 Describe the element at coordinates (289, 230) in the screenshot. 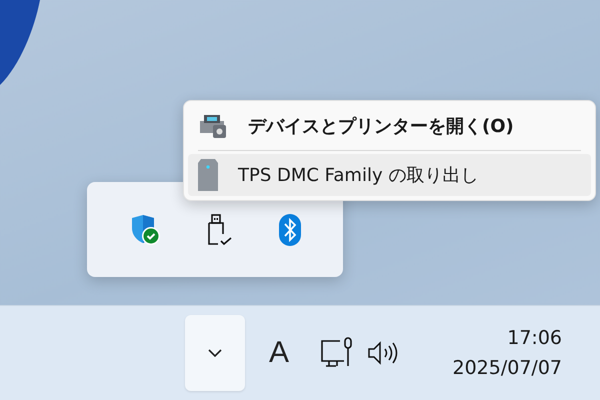

I see `bluetooth-icon` at that location.